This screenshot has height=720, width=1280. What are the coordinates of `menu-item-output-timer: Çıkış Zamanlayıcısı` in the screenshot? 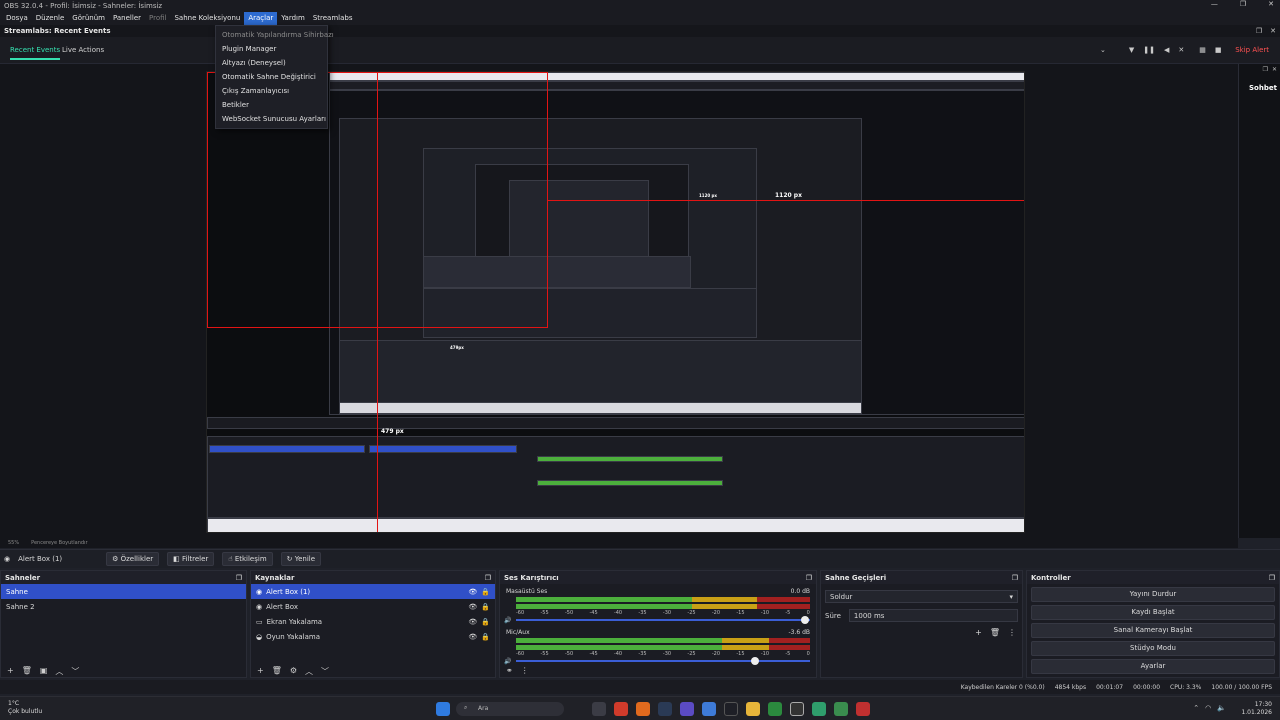 It's located at (271, 91).